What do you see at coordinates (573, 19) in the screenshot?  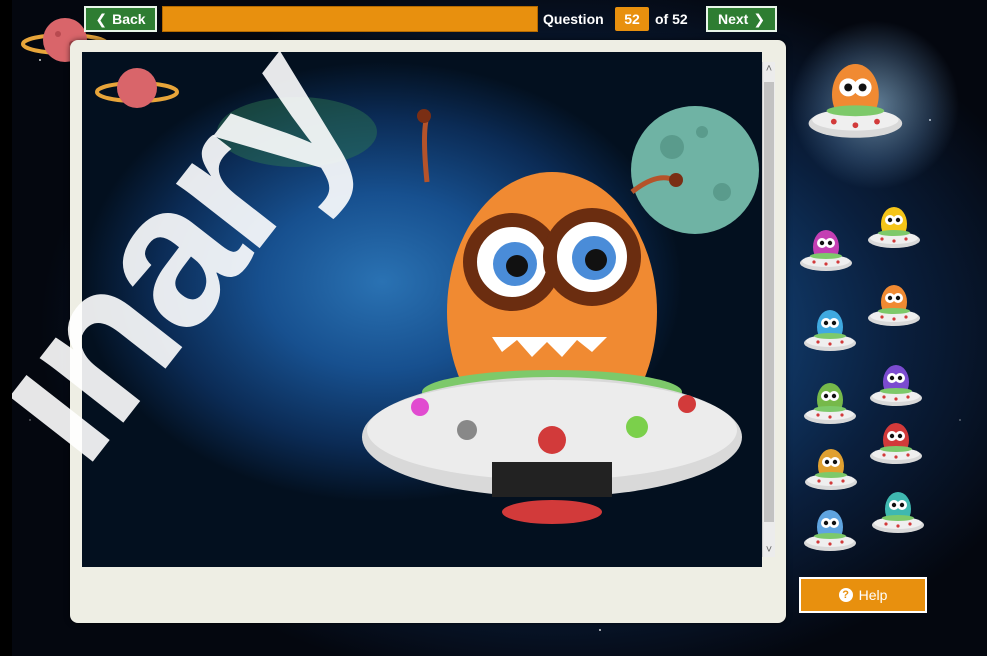 I see `question-label: Question` at bounding box center [573, 19].